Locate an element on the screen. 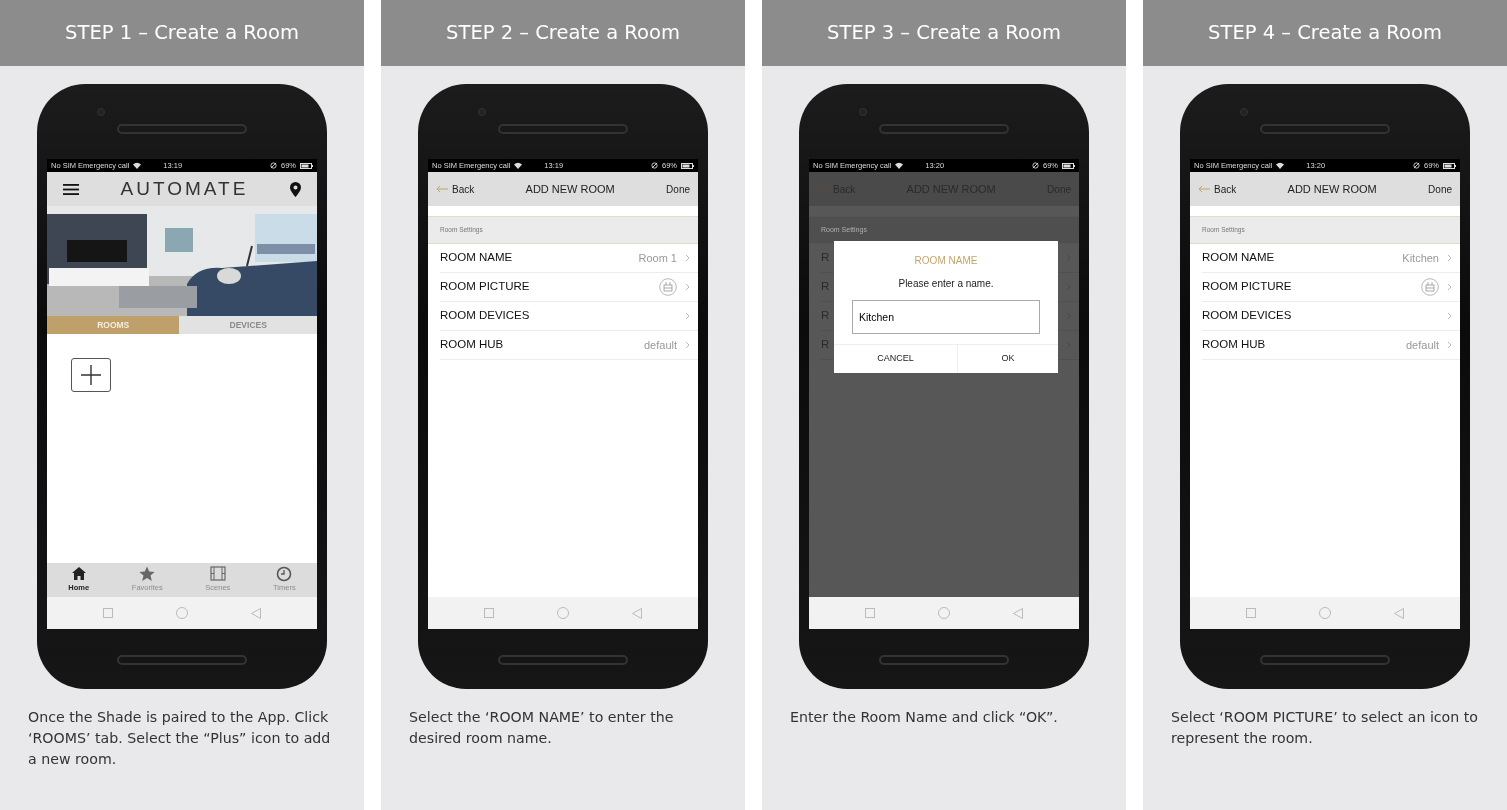 The width and height of the screenshot is (1507, 810). add-room-button is located at coordinates (91, 375).